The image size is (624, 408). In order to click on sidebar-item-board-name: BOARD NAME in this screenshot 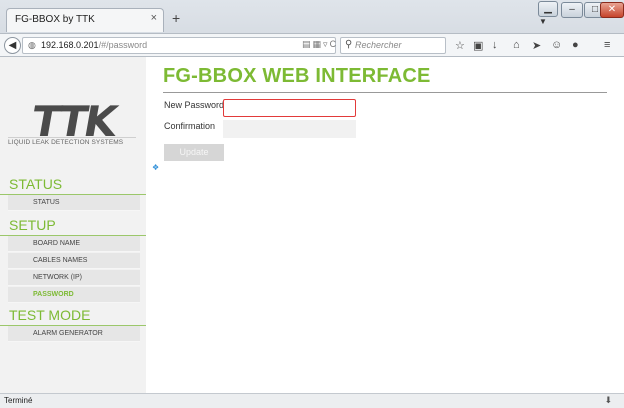, I will do `click(74, 244)`.